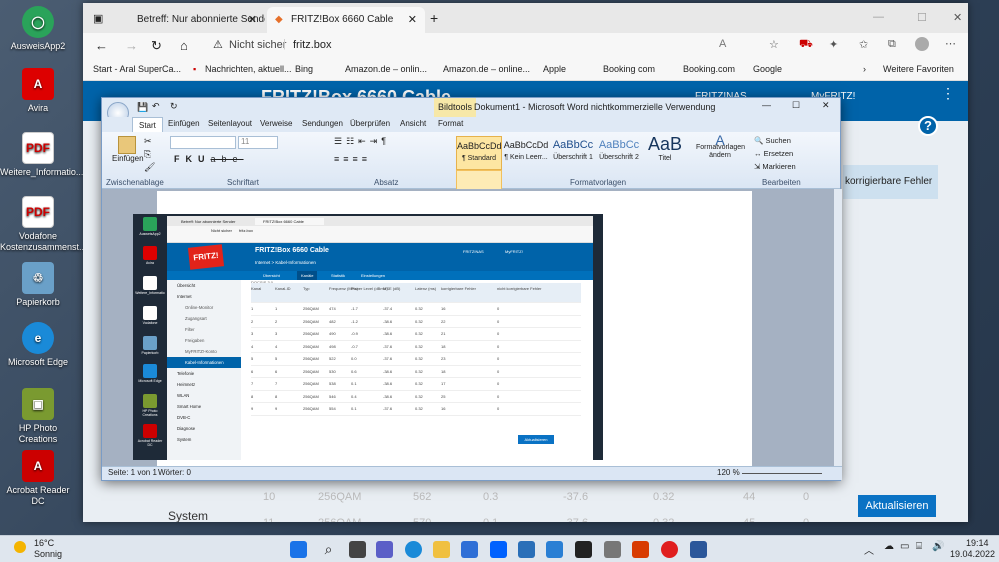 The image size is (999, 562). Describe the element at coordinates (149, 167) in the screenshot. I see `format-painter-icon: 🖌` at that location.